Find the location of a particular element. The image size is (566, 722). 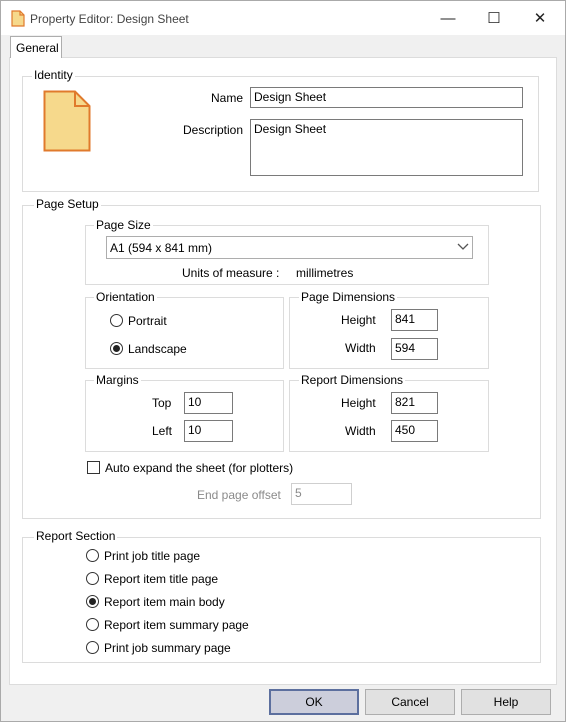

auto-expand-label: Auto expand the sheet (for plotters) is located at coordinates (199, 468).